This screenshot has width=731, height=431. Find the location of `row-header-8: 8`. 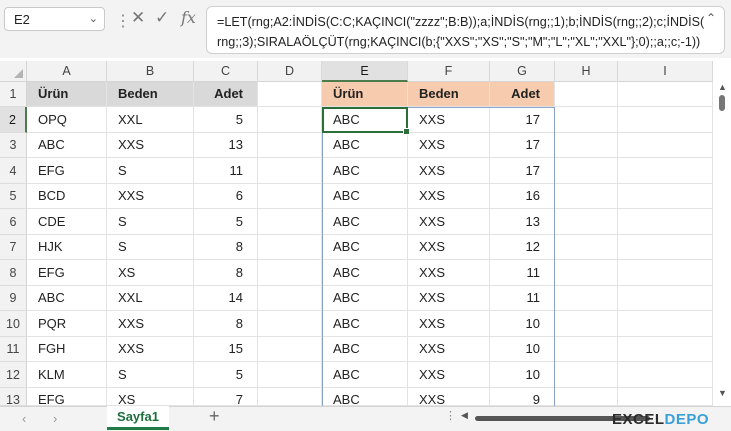

row-header-8: 8 is located at coordinates (13, 273).